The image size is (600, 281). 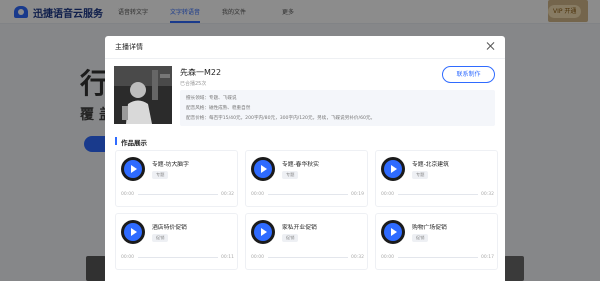 I want to click on work-card: 专题-北京建筑 专题 00:00 00:32, so click(x=436, y=178).